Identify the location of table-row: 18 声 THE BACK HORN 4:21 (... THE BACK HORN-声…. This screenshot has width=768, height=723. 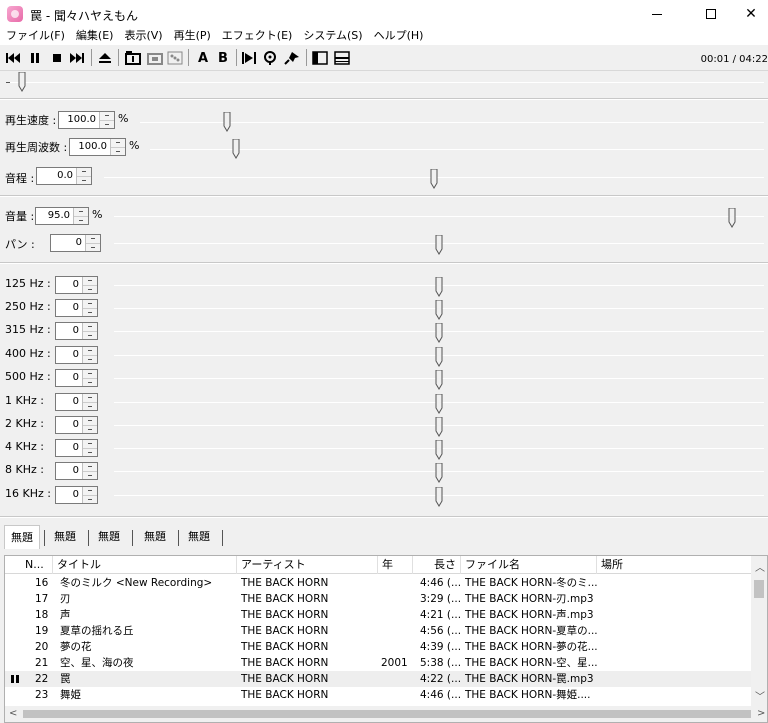
(379, 615).